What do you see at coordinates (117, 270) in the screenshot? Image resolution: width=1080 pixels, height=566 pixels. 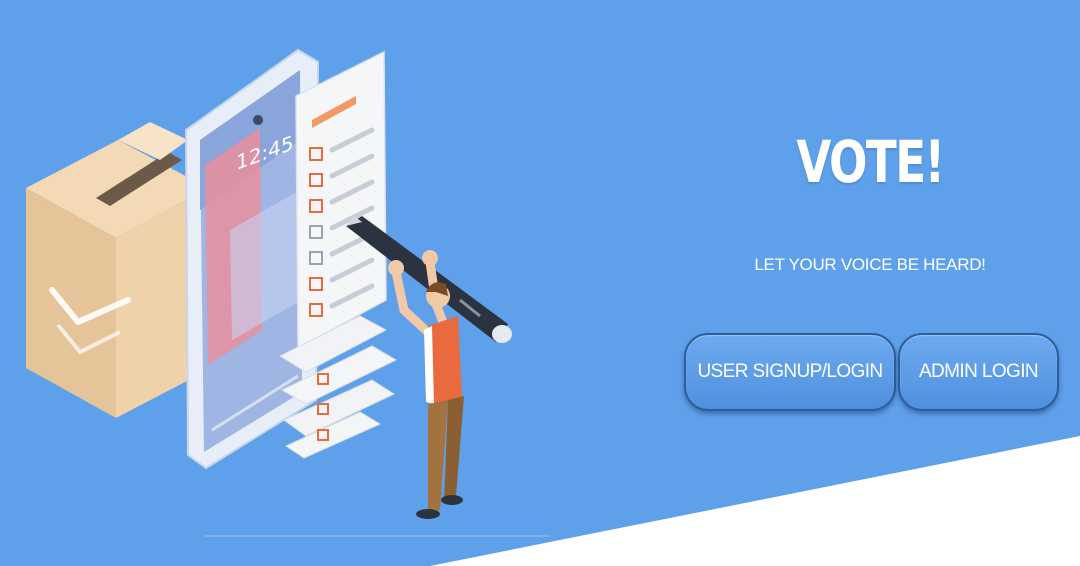 I see `ballot-box-icon` at bounding box center [117, 270].